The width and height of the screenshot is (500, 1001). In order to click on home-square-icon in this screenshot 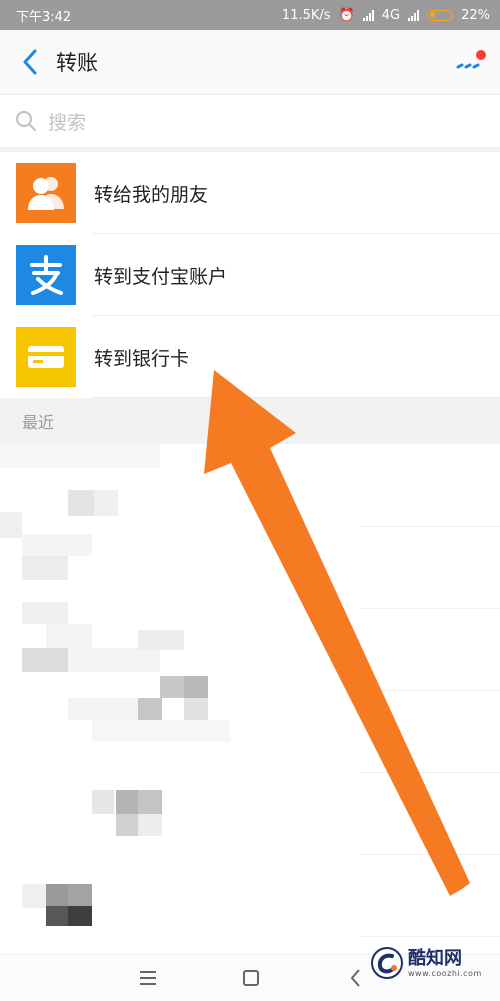, I will do `click(251, 978)`.